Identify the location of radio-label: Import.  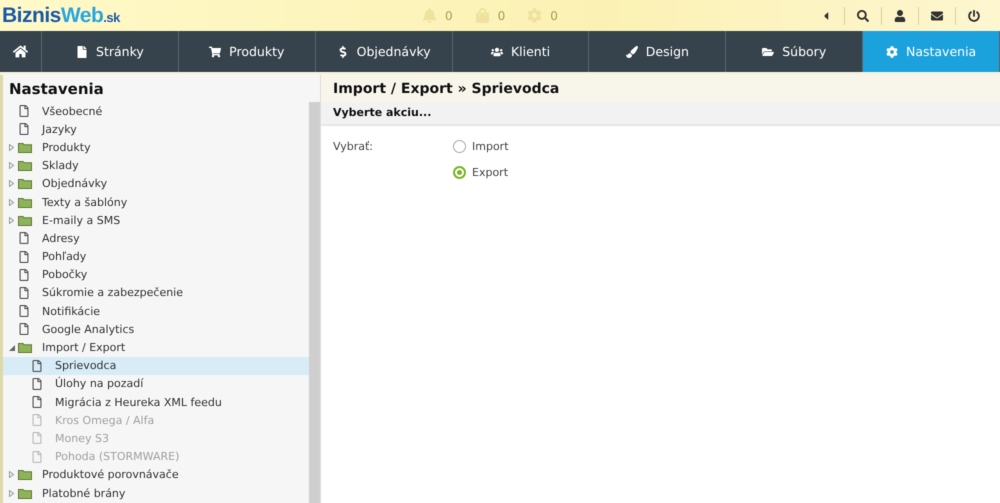
(490, 146).